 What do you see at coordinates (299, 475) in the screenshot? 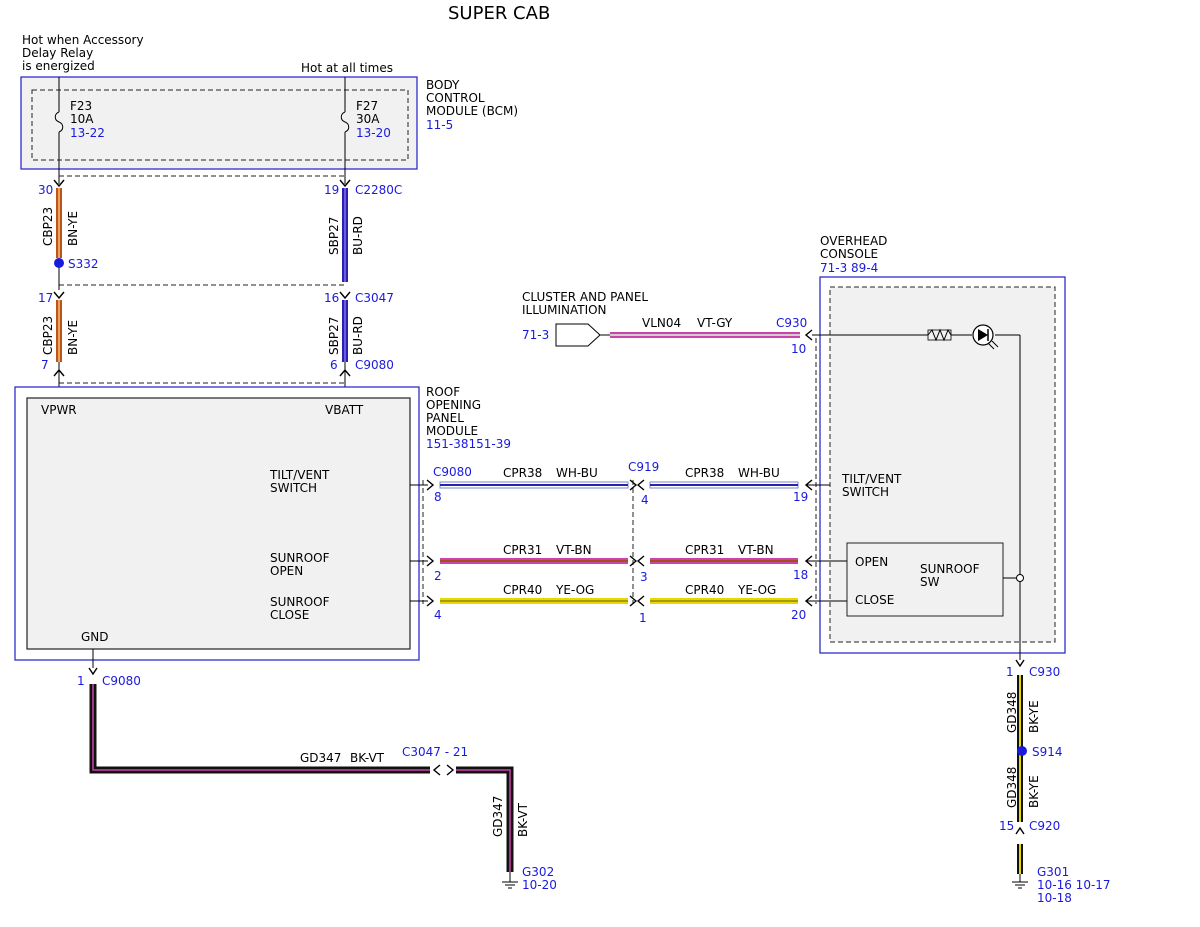
I see `ropm-tilt-label-line1: TILT/VENT` at bounding box center [299, 475].